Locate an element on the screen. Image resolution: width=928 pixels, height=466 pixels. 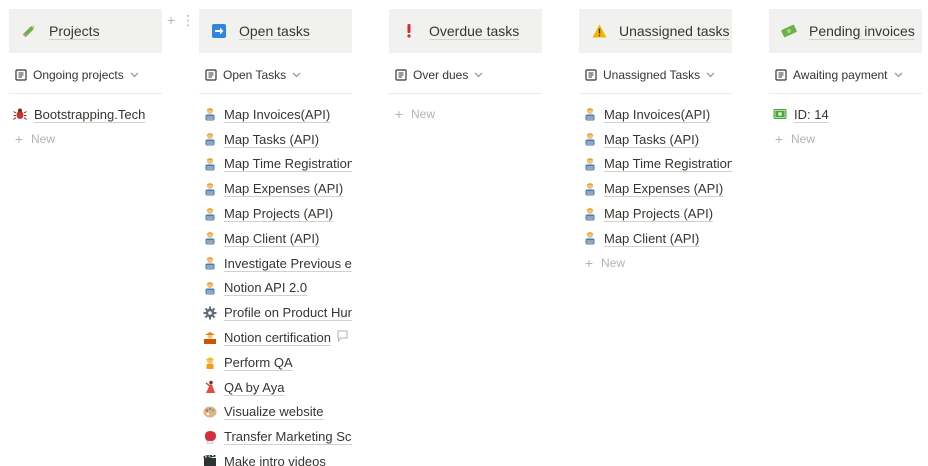
view-selector: Ongoing projects is located at coordinates (85, 75).